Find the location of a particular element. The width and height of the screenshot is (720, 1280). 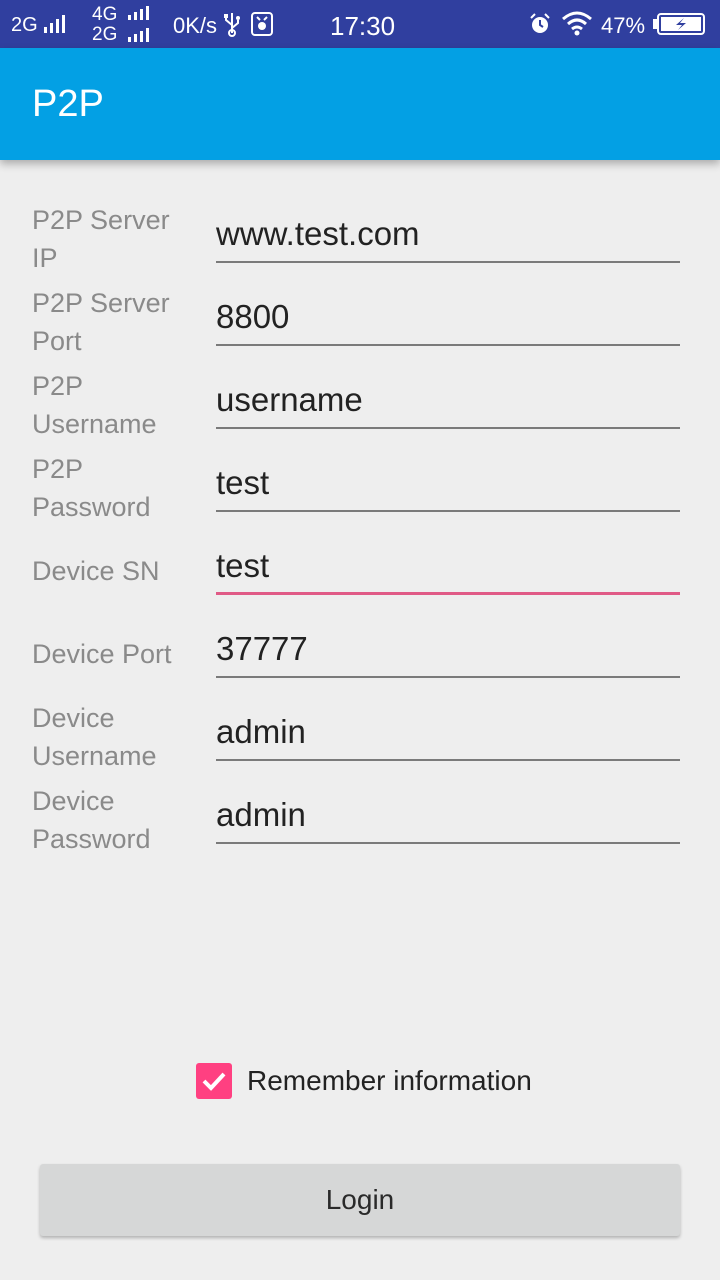

p2p-server-port-input is located at coordinates (448, 318).